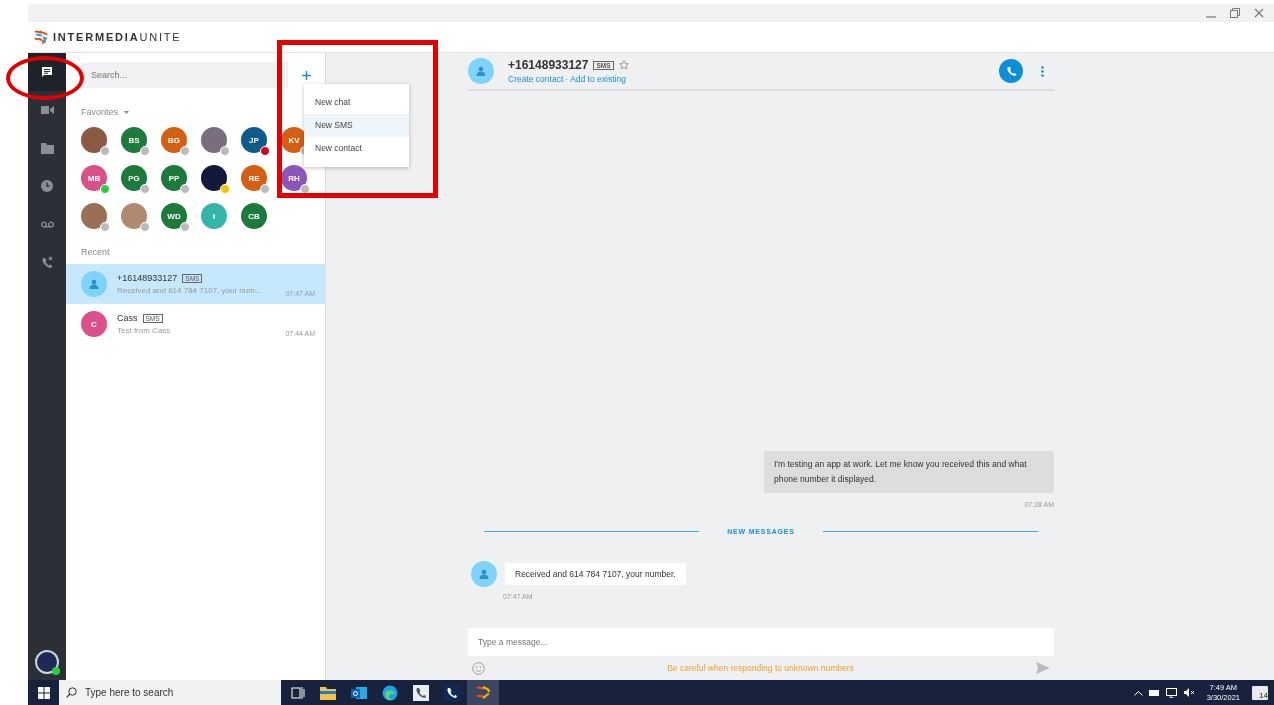 The height and width of the screenshot is (705, 1274). I want to click on contact-avatar: C, so click(94, 324).